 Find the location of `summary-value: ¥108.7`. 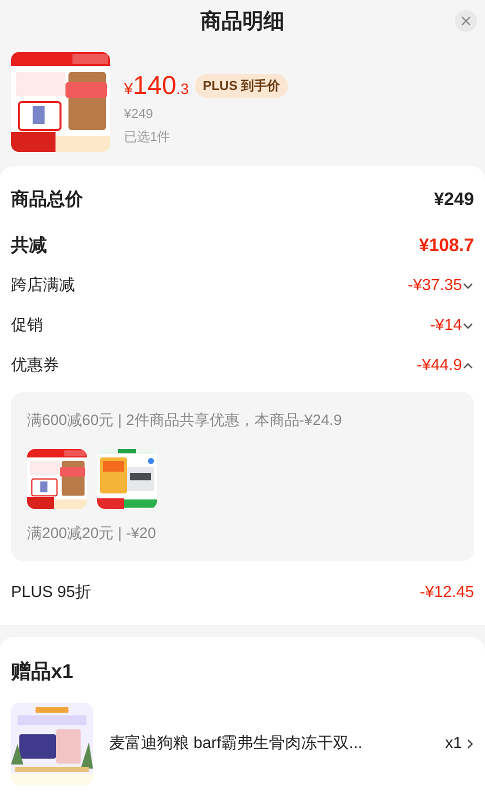

summary-value: ¥108.7 is located at coordinates (446, 245).